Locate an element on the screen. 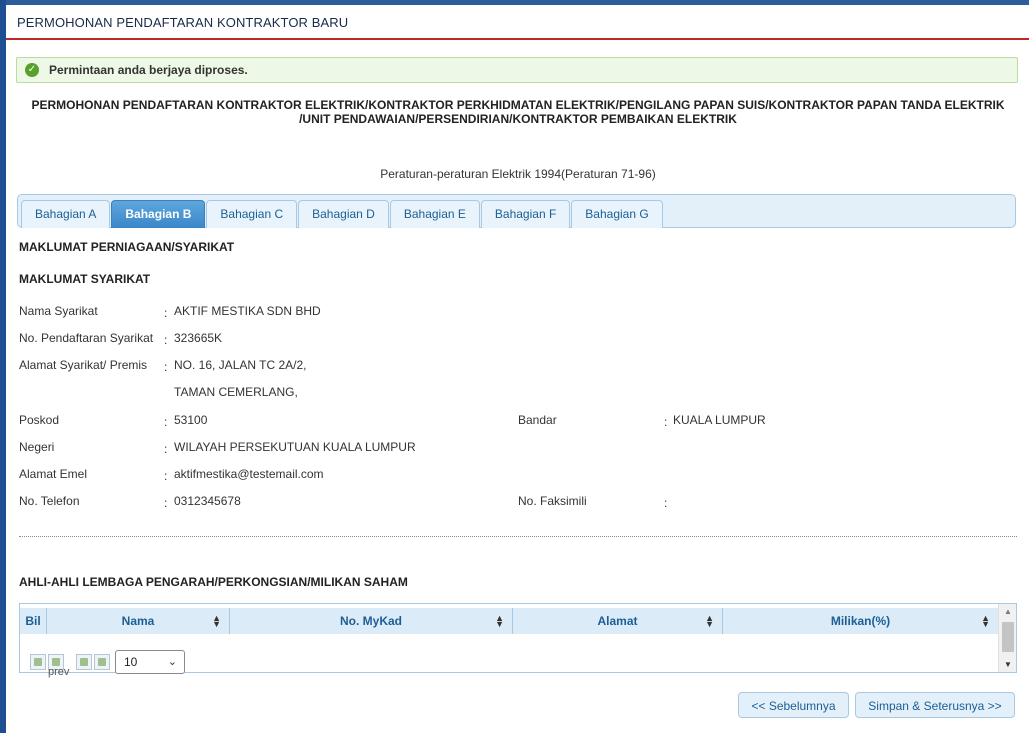  company-name-value: AKTIF MESTIKA SDN BHD is located at coordinates (247, 311).